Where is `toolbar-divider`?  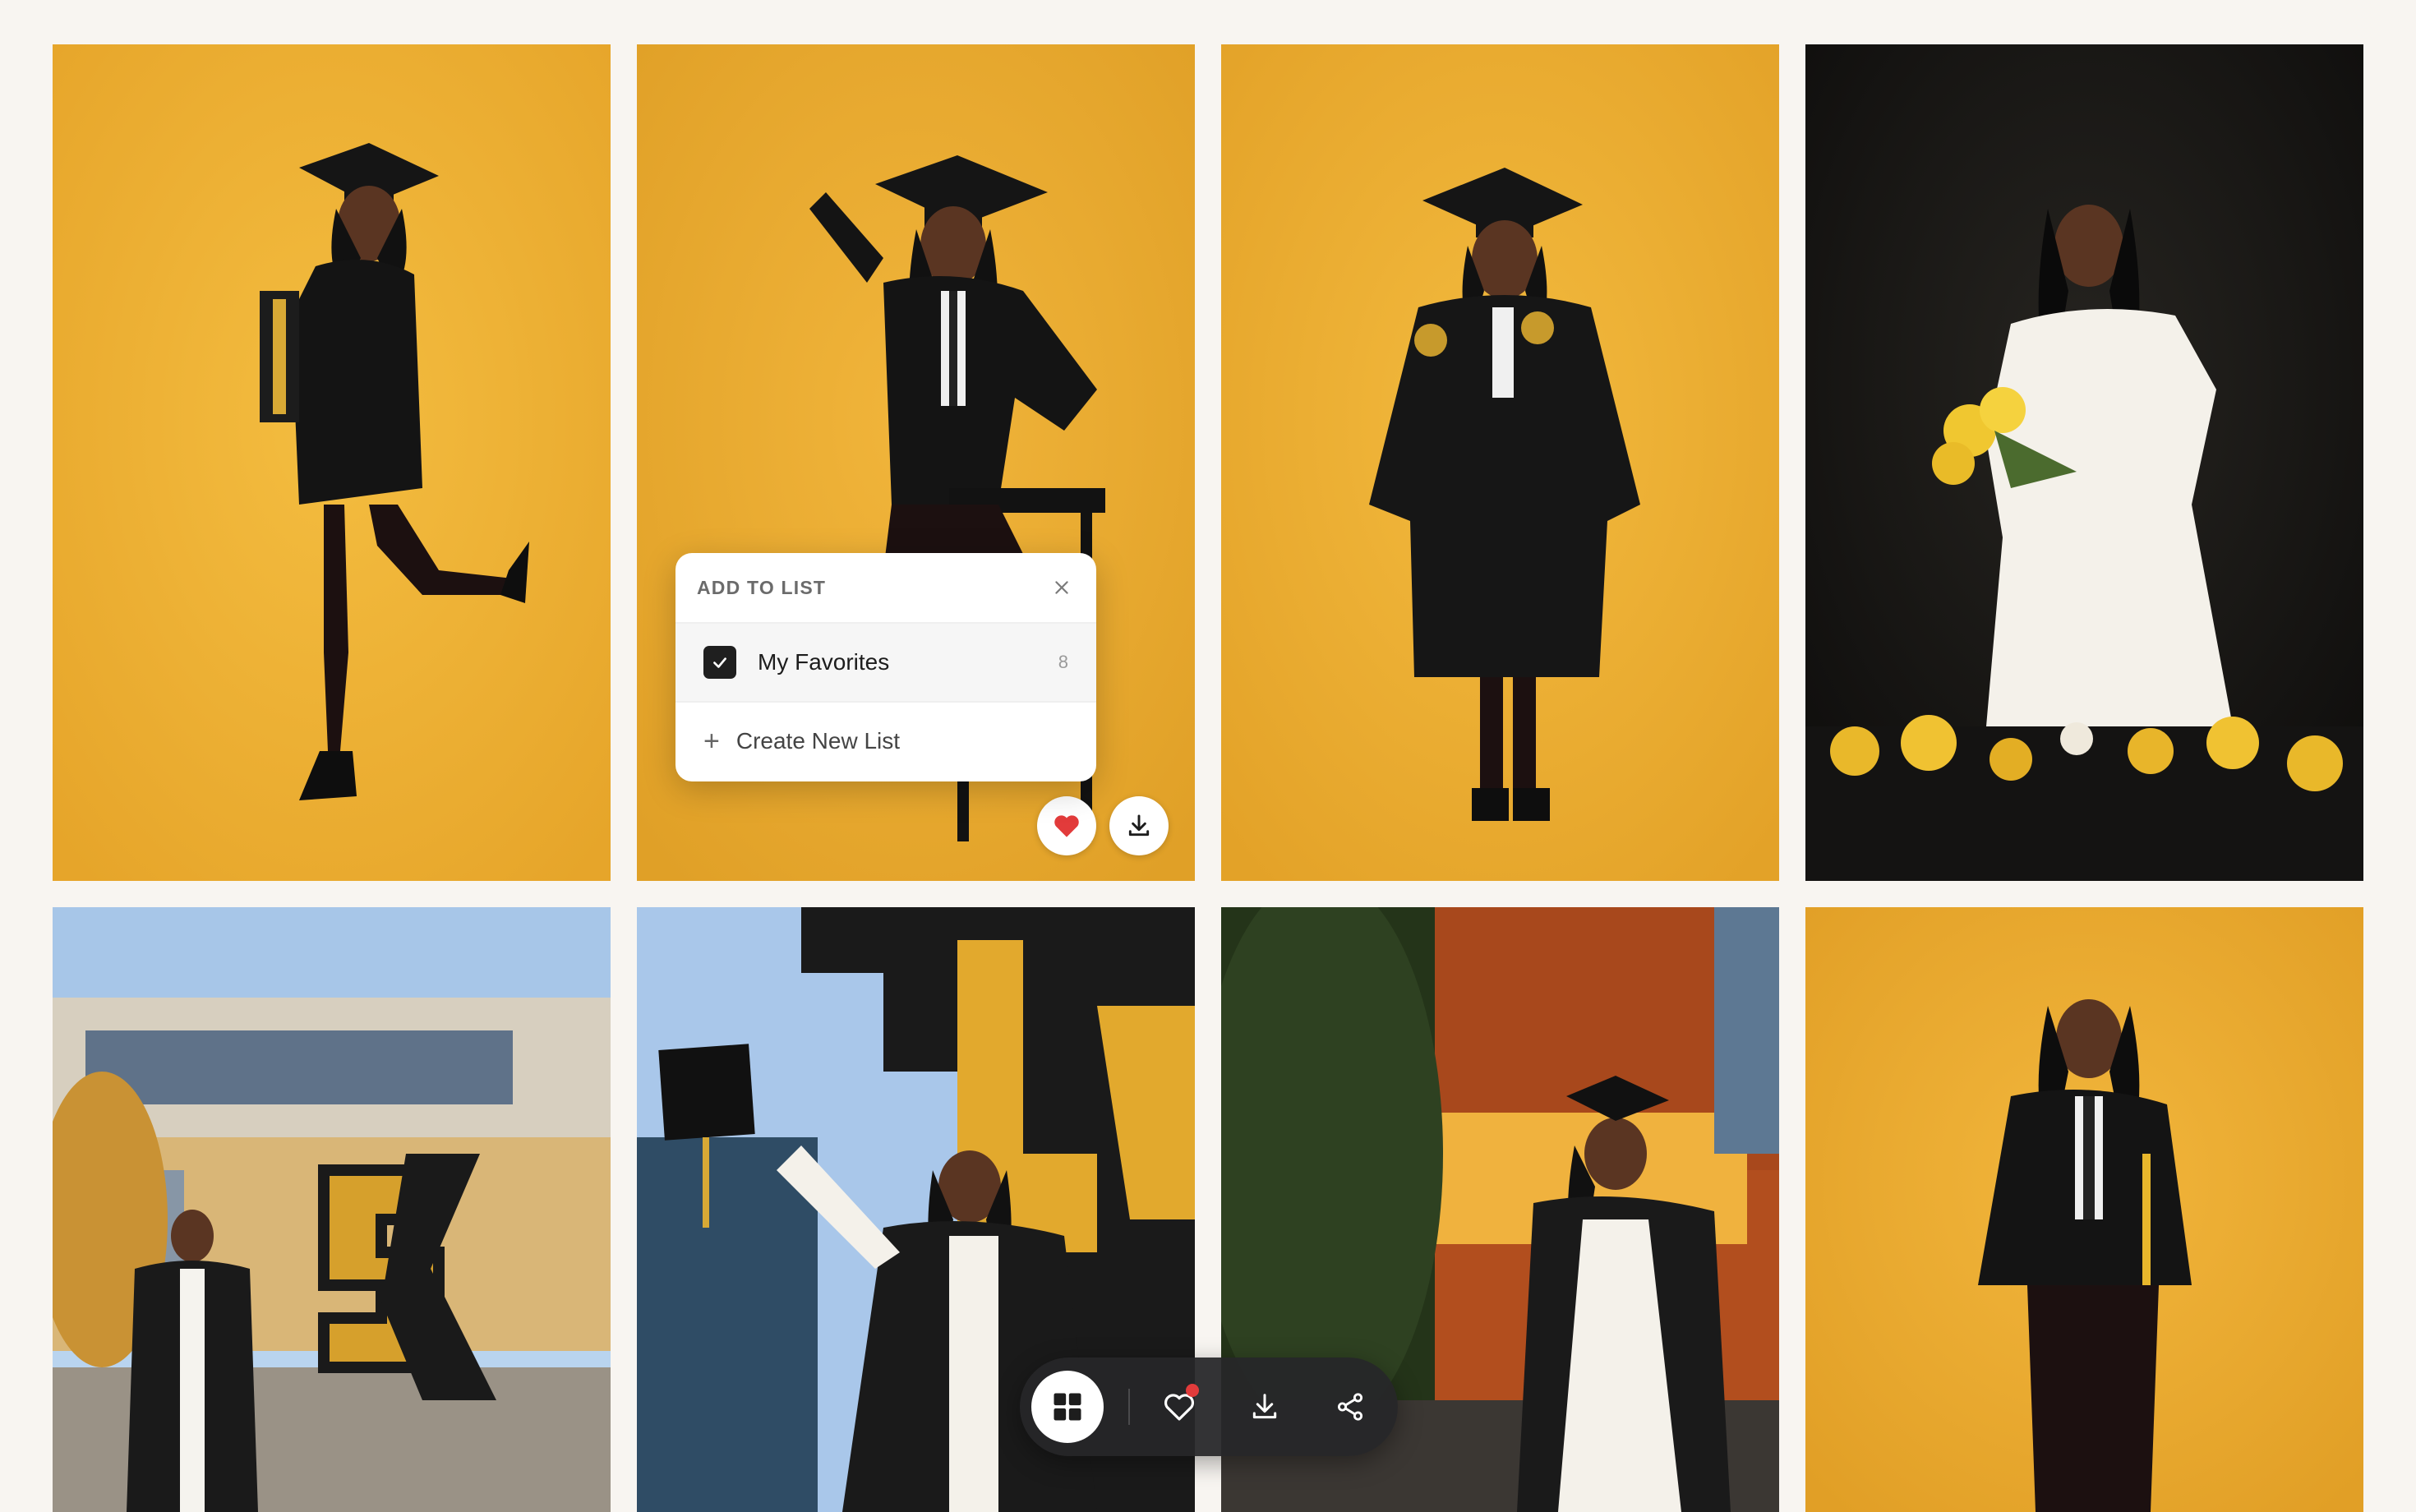 toolbar-divider is located at coordinates (1129, 1407).